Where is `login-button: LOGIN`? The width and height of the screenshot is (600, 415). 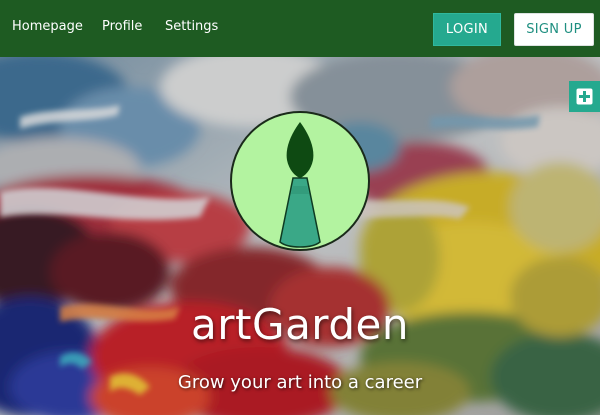
login-button: LOGIN is located at coordinates (467, 29).